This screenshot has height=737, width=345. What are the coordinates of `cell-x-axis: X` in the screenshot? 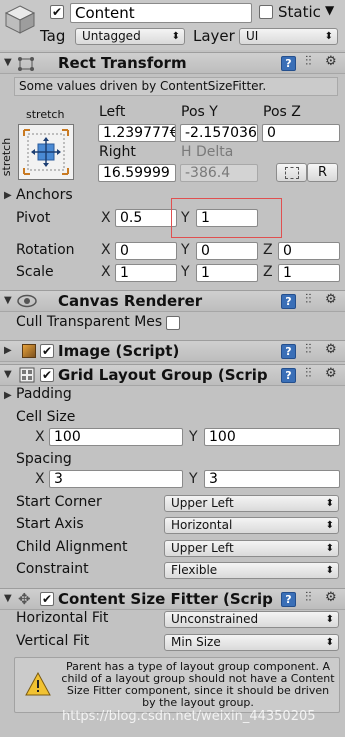 It's located at (40, 437).